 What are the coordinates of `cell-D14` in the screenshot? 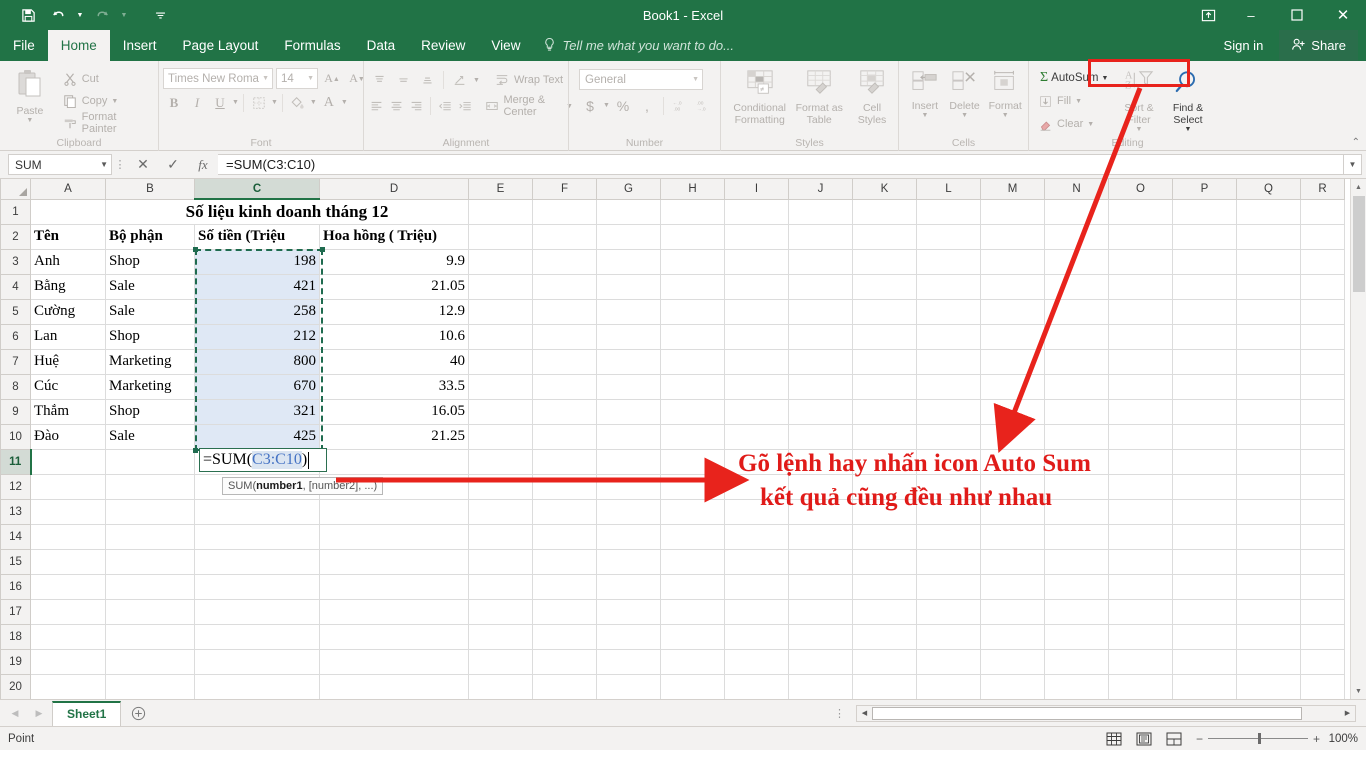 It's located at (394, 536).